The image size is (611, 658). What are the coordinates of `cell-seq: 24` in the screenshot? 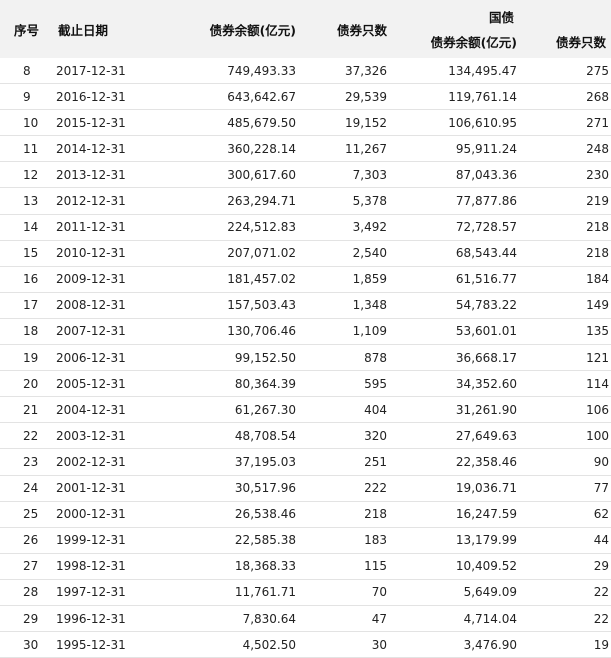 It's located at (26, 488).